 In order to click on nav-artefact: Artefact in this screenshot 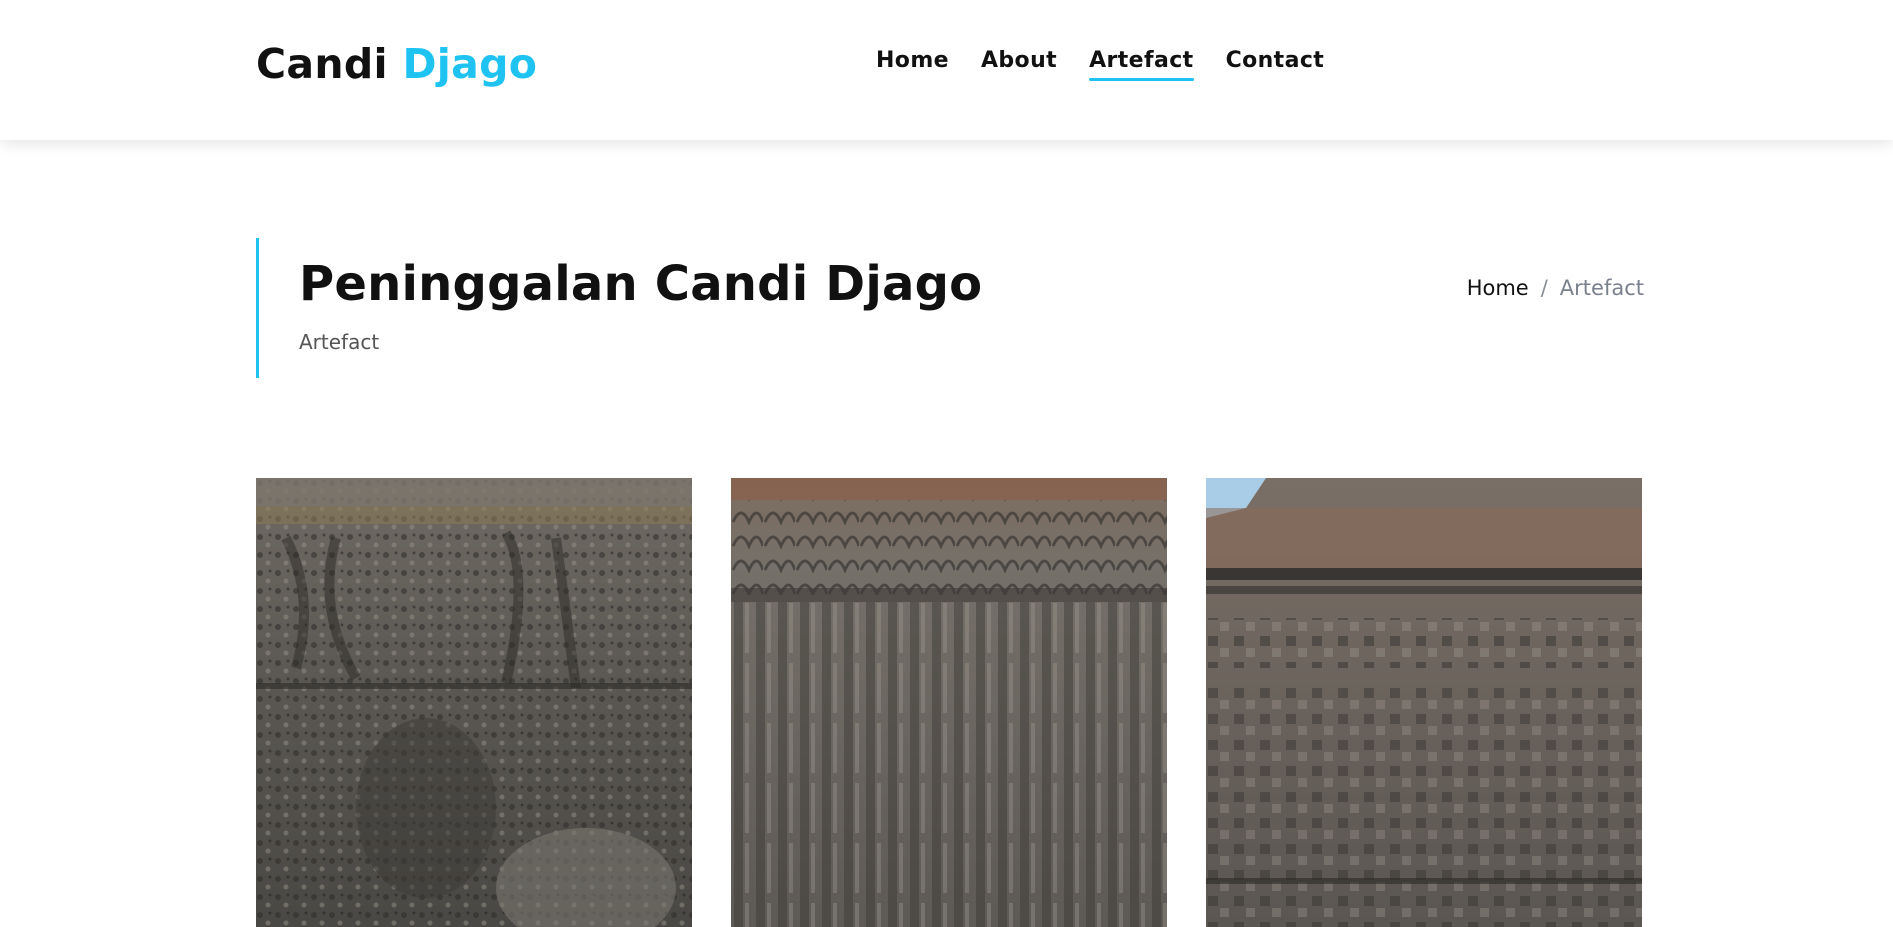, I will do `click(1141, 64)`.